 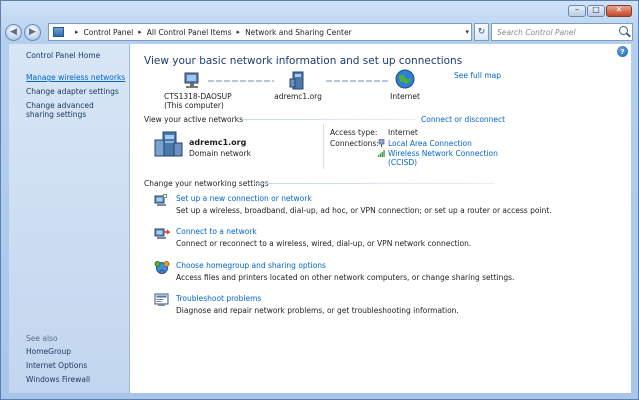 I want to click on task-homegroup-sharing-link: Choose homegroup and sharing options, so click(x=251, y=265).